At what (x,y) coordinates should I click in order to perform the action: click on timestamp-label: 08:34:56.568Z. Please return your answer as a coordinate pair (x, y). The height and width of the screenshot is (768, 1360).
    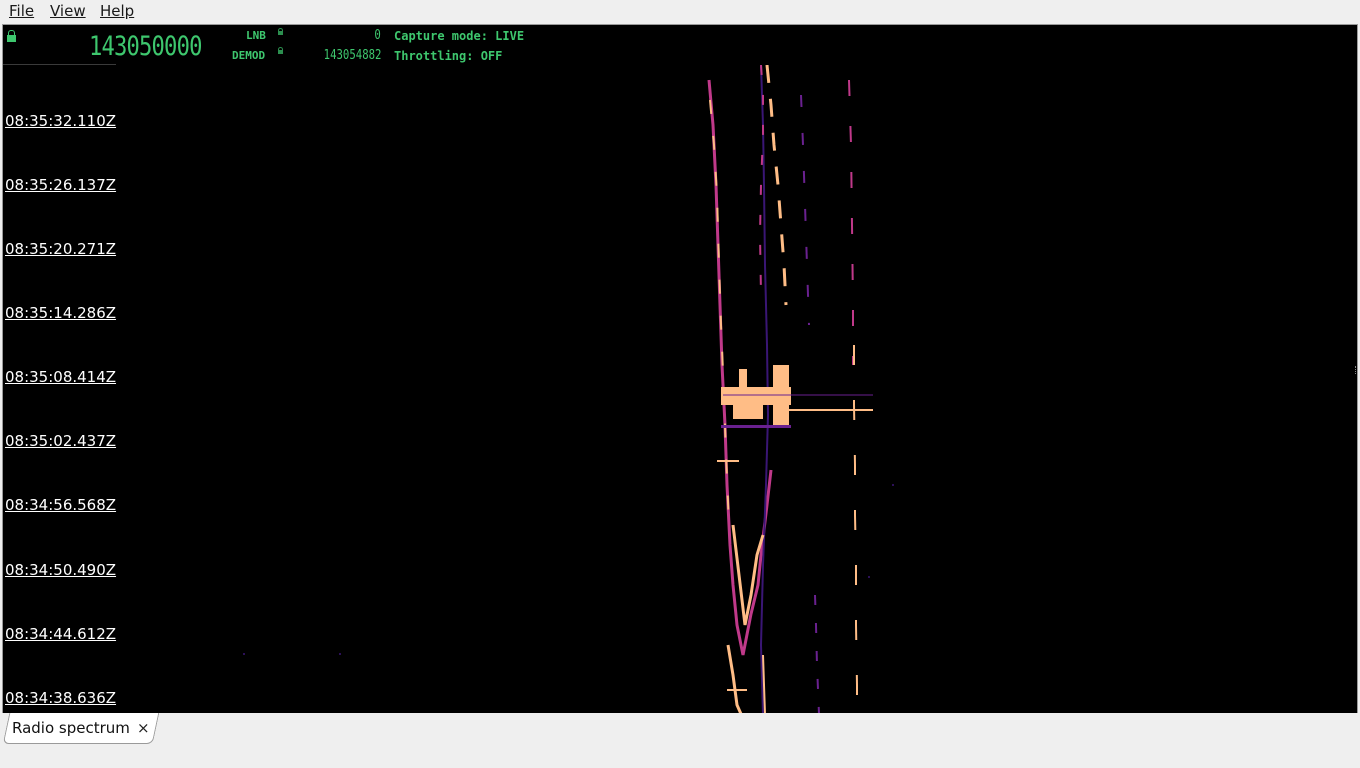
    Looking at the image, I should click on (61, 505).